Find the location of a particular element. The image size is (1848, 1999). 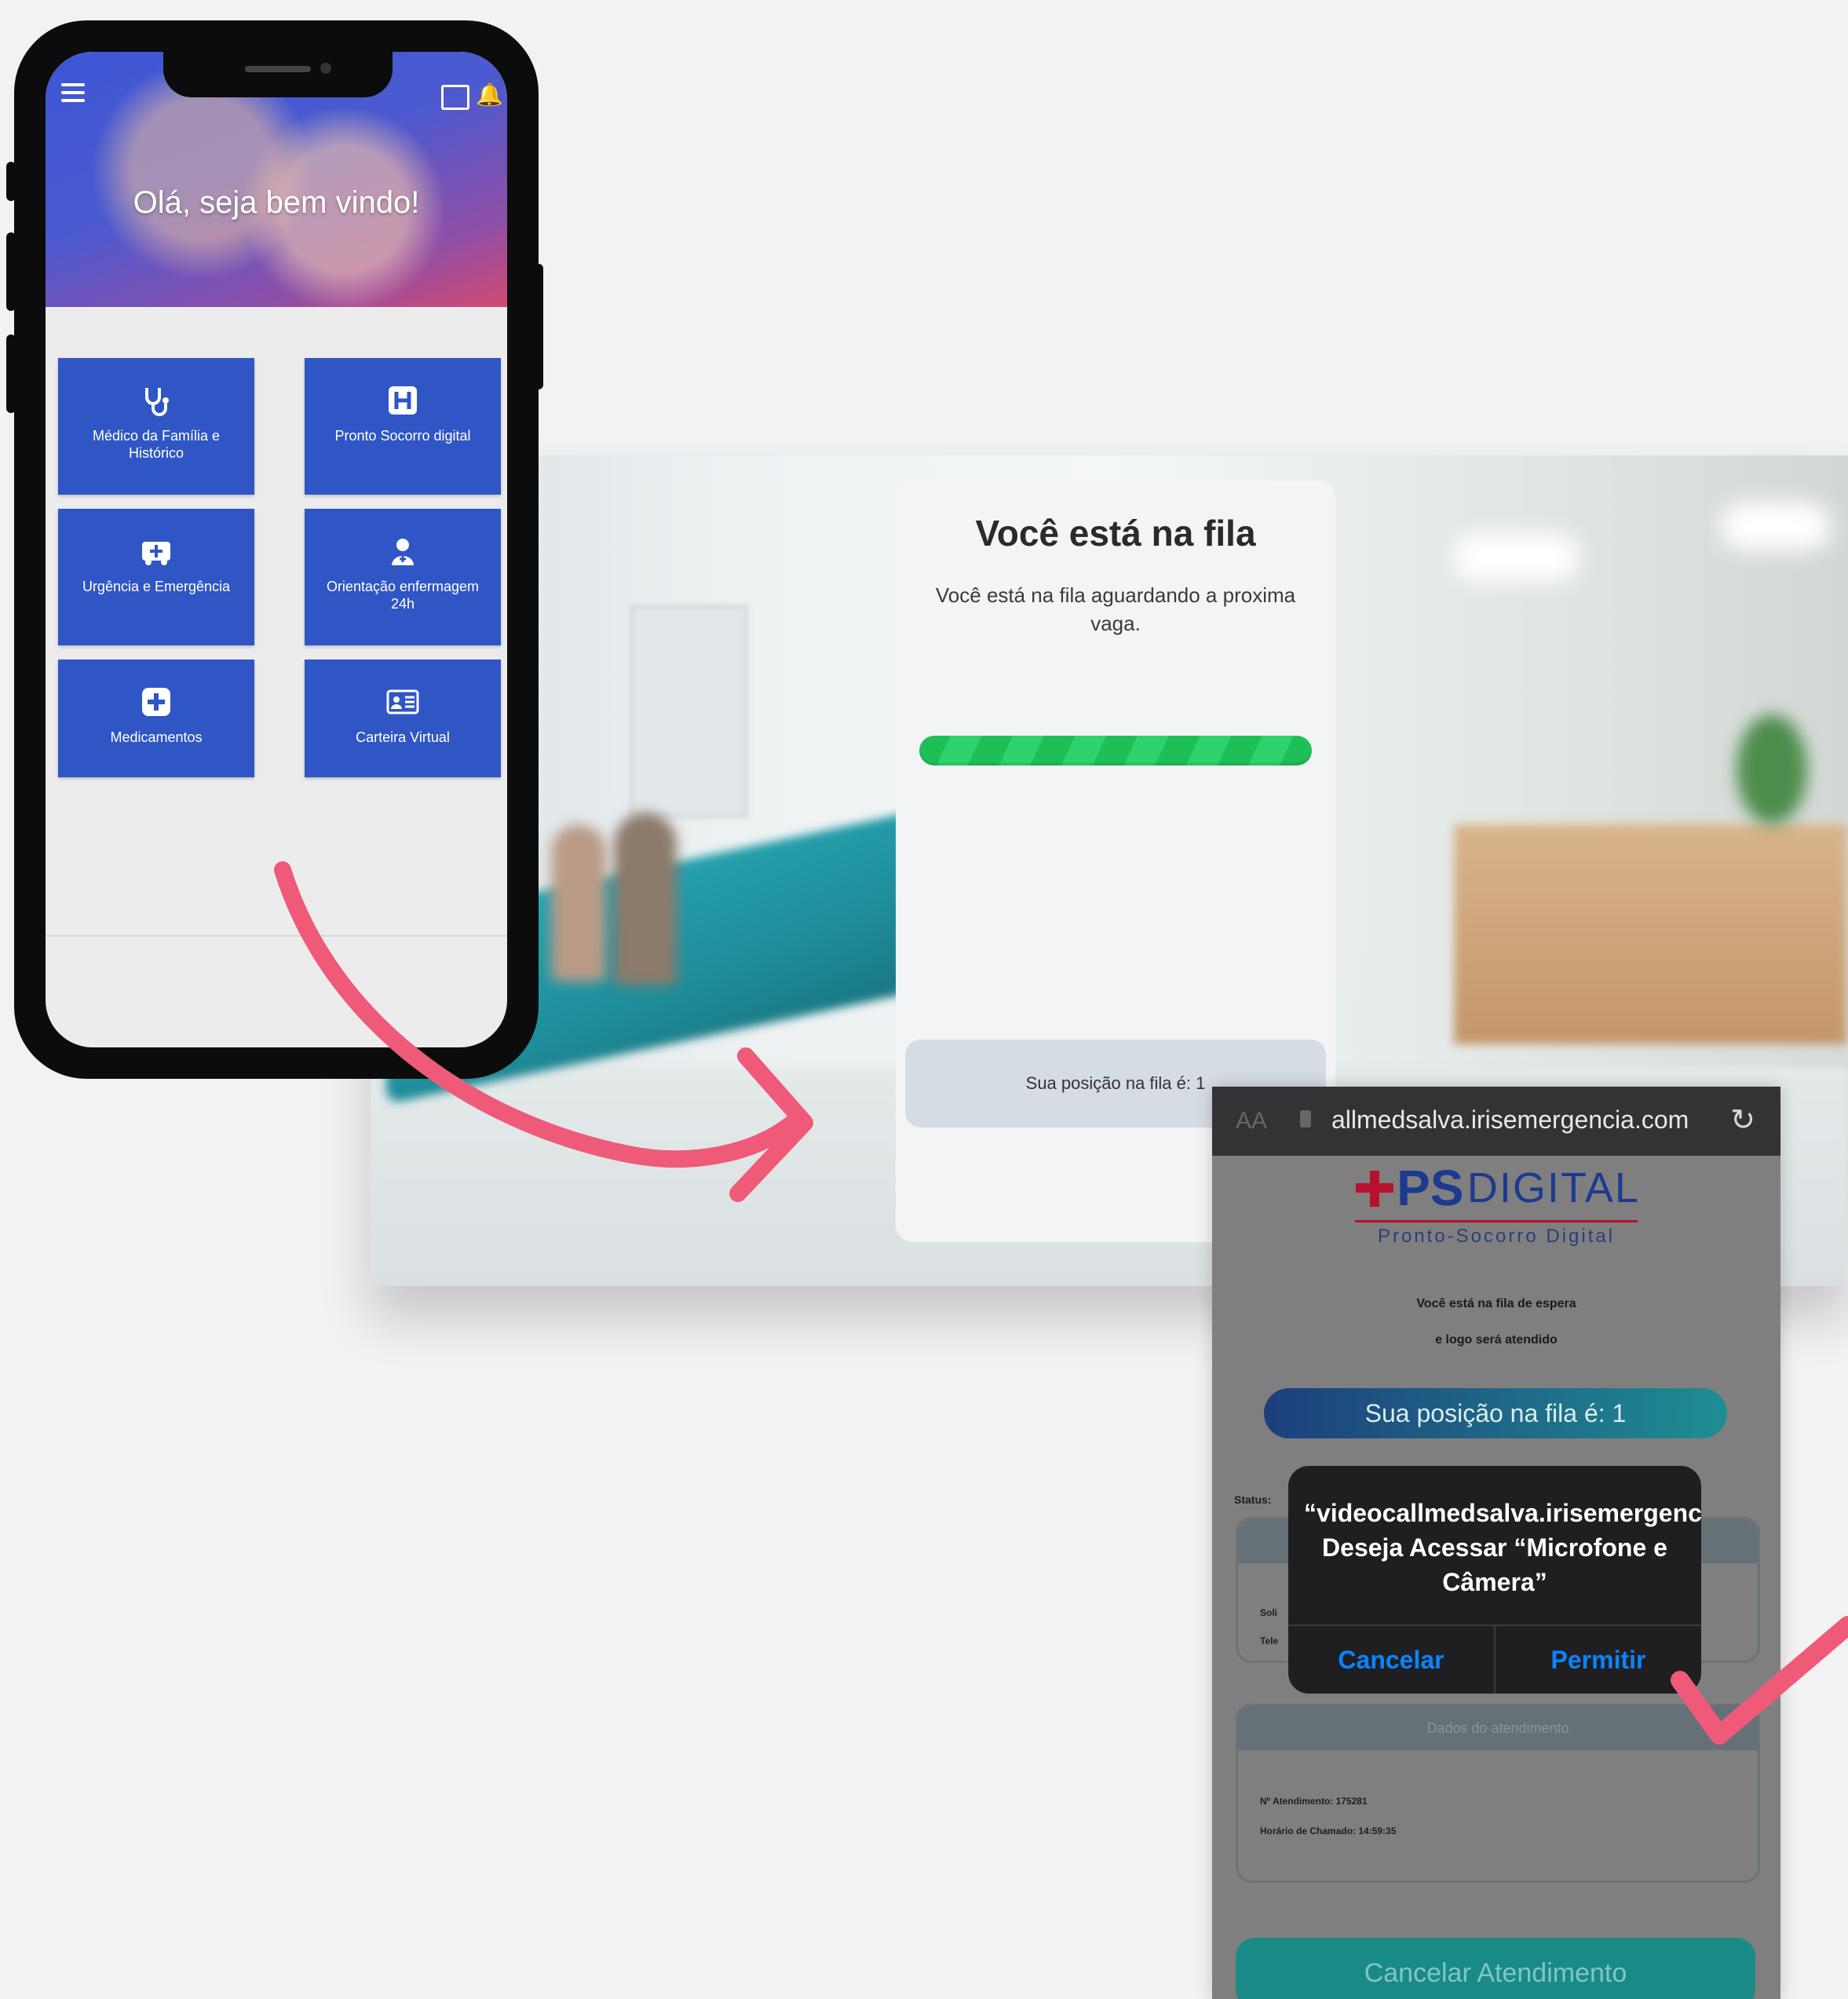

tile-carteira: Carteira Virtual is located at coordinates (403, 718).